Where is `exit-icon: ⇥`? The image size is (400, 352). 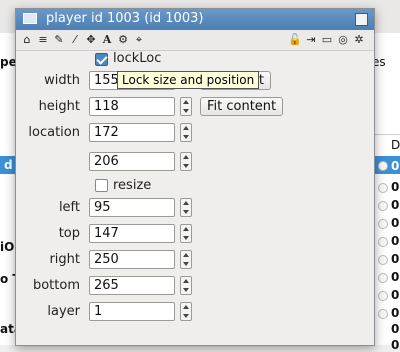 exit-icon: ⇥ is located at coordinates (311, 40).